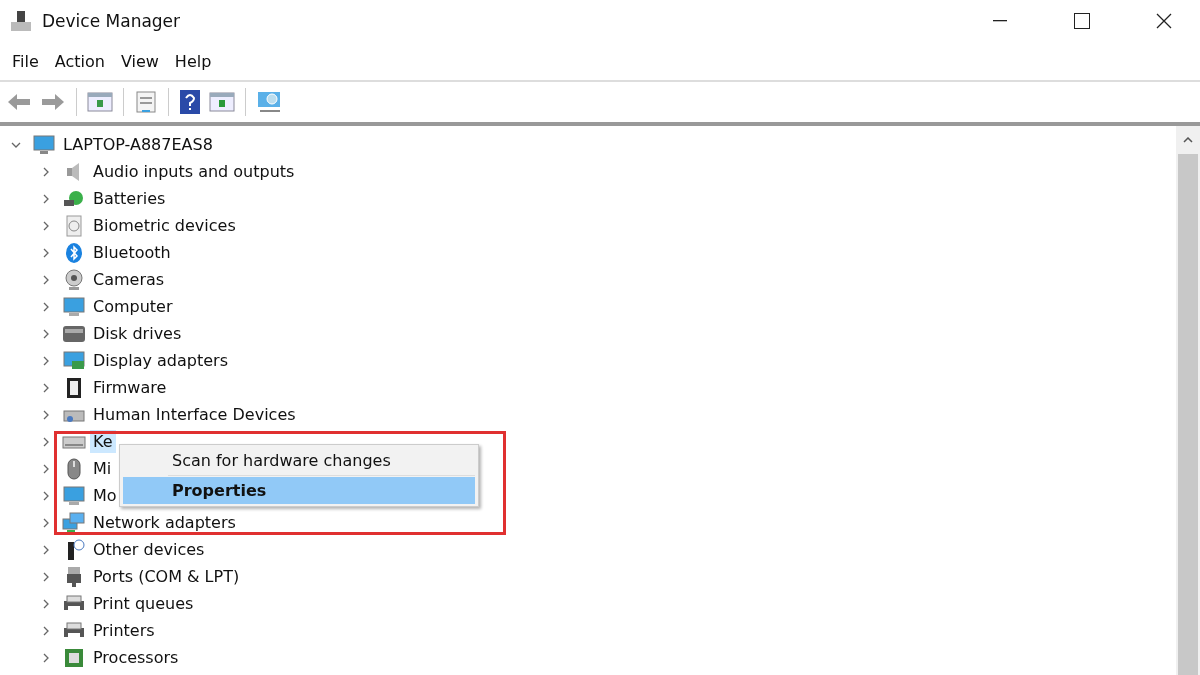 The height and width of the screenshot is (675, 1200). Describe the element at coordinates (164, 522) in the screenshot. I see `tree-item: Network adapters` at that location.